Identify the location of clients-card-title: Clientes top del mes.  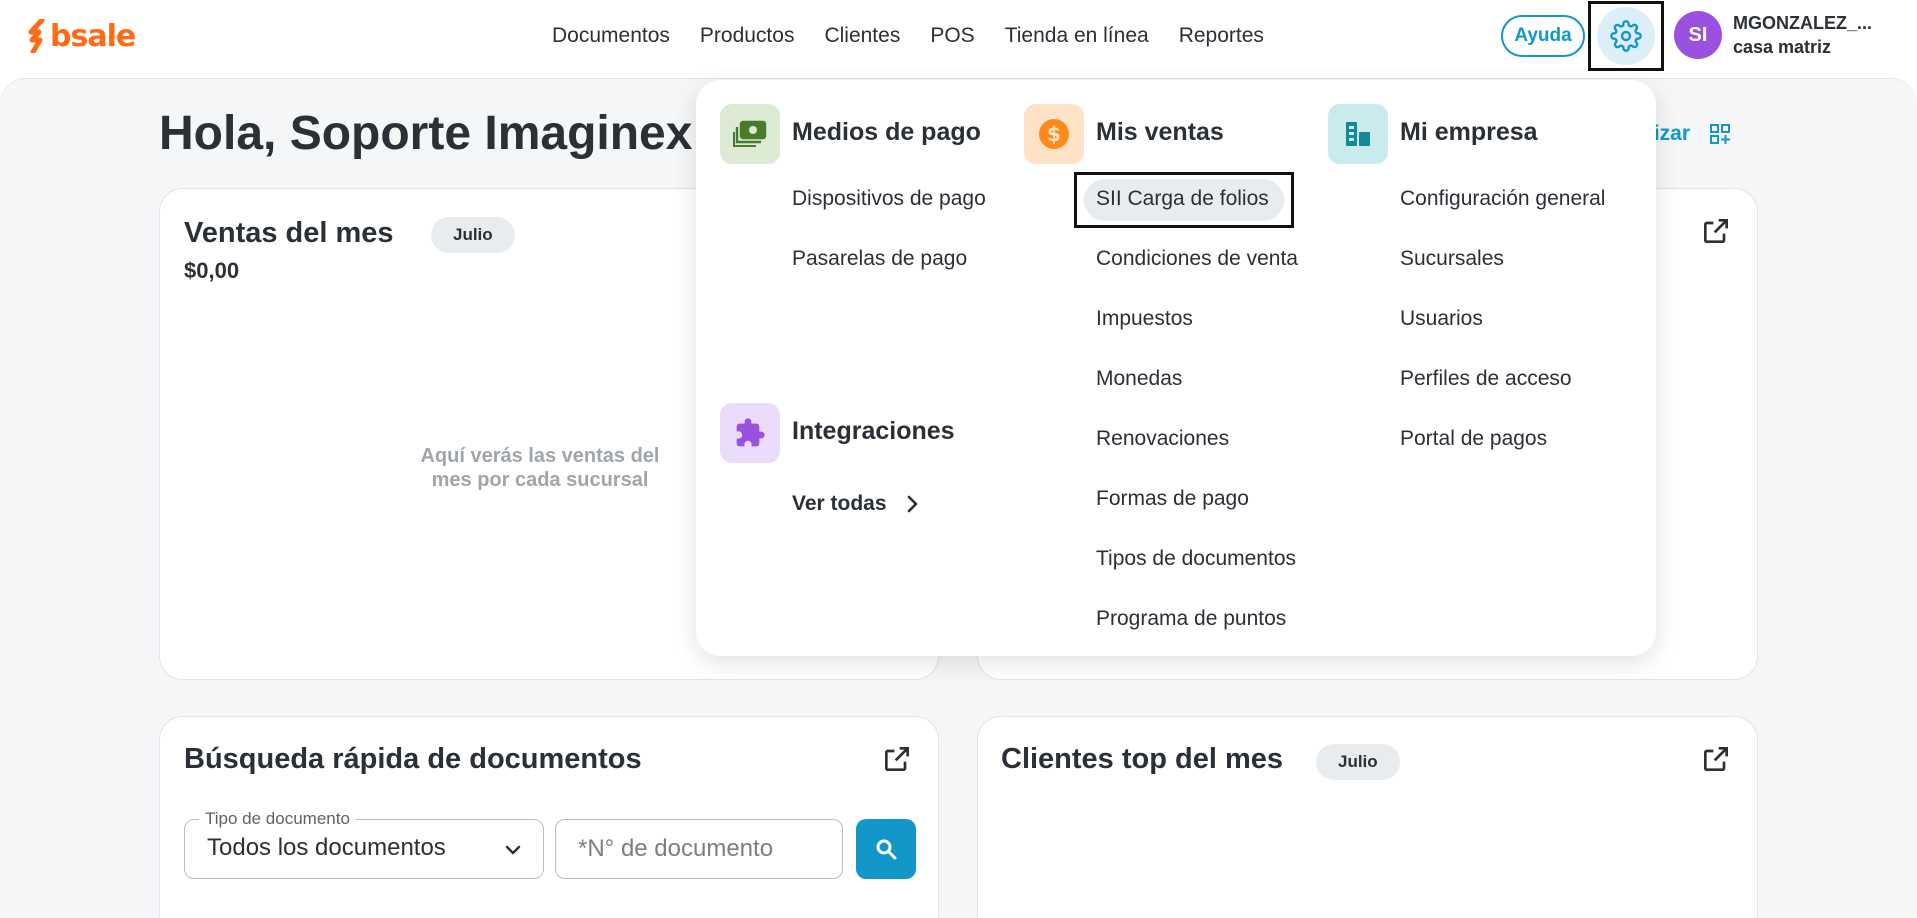
(1142, 759).